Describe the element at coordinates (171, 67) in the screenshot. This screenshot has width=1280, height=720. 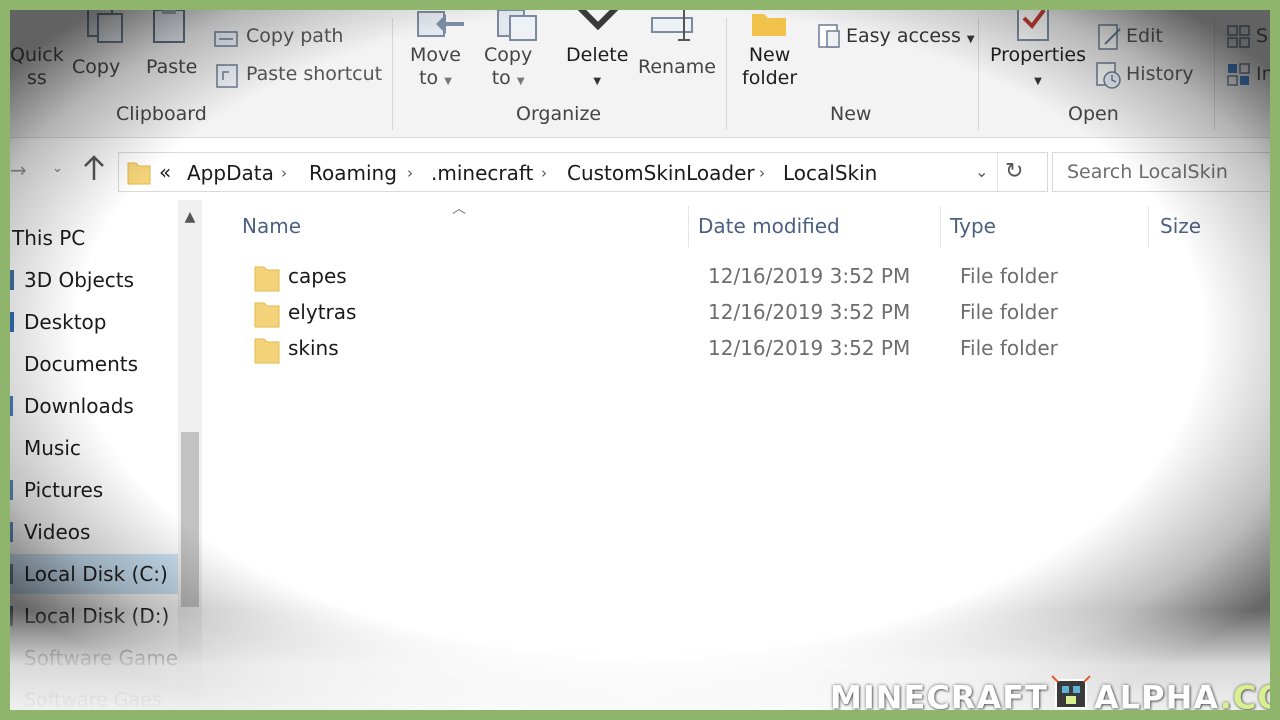
I see `paste-button: Paste` at that location.